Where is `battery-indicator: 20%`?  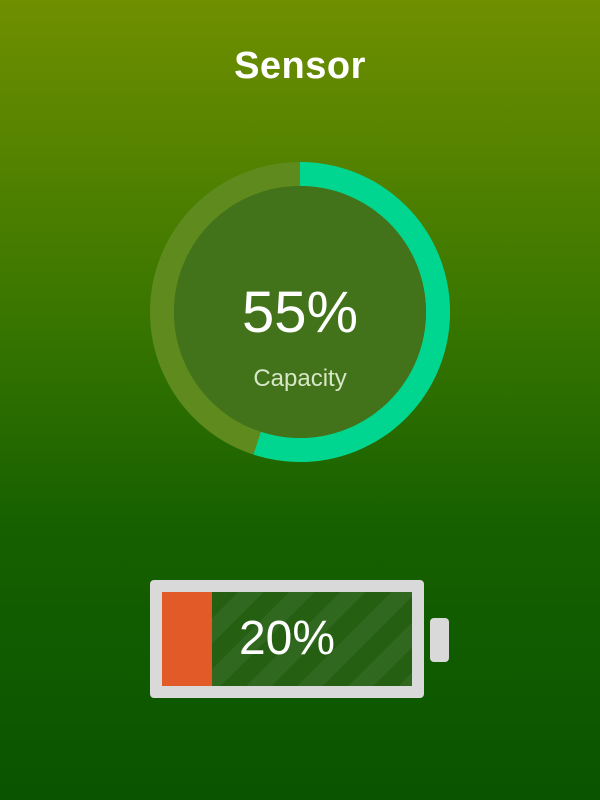 battery-indicator: 20% is located at coordinates (287, 639).